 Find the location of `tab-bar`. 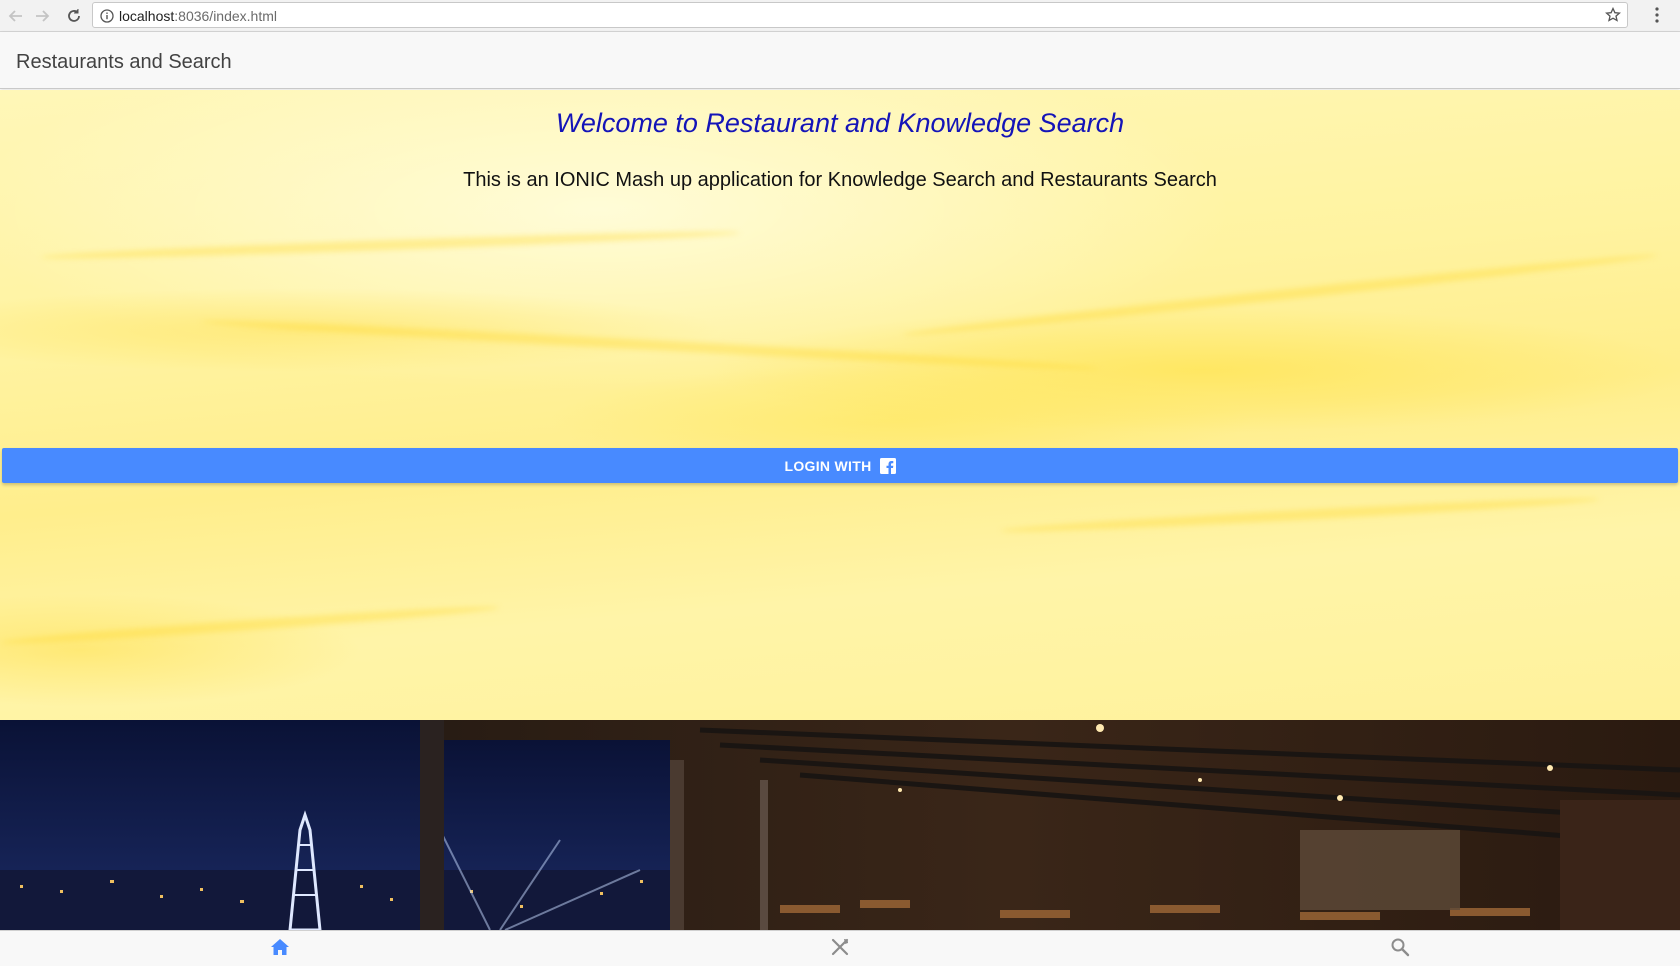

tab-bar is located at coordinates (840, 948).